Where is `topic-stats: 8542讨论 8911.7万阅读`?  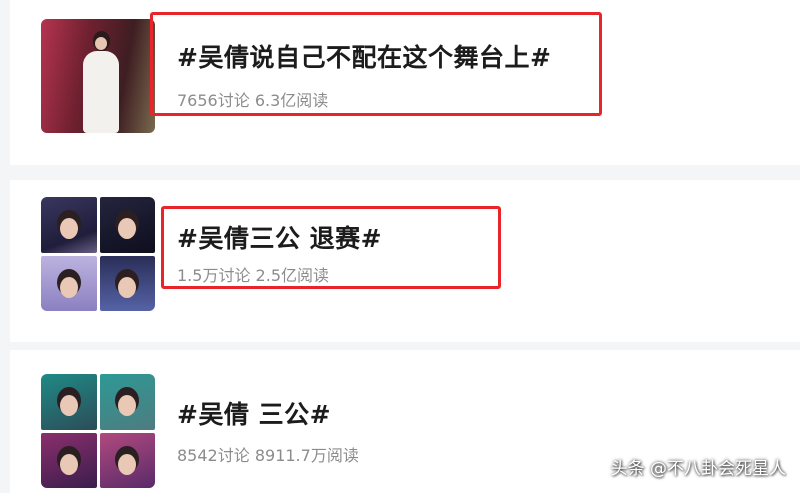 topic-stats: 8542讨论 8911.7万阅读 is located at coordinates (268, 454).